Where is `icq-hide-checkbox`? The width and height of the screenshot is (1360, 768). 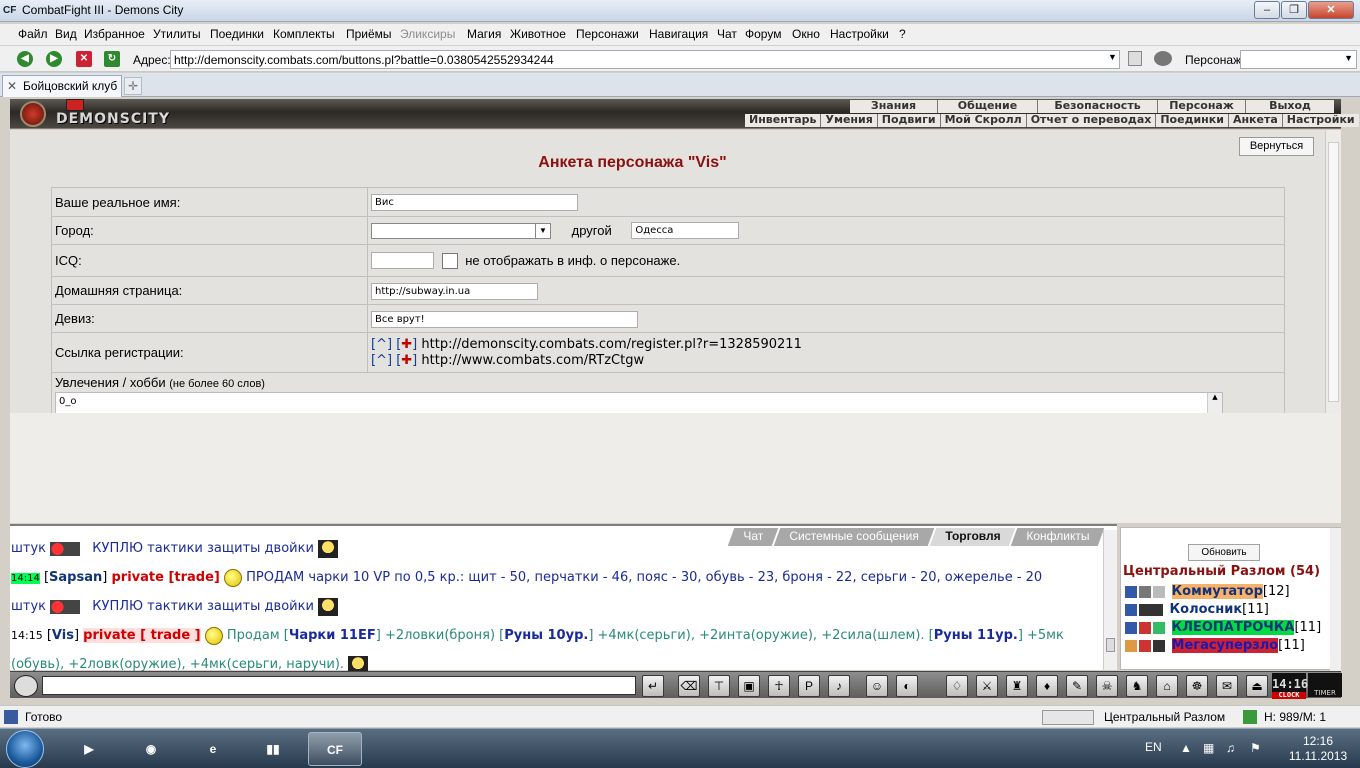 icq-hide-checkbox is located at coordinates (449, 260).